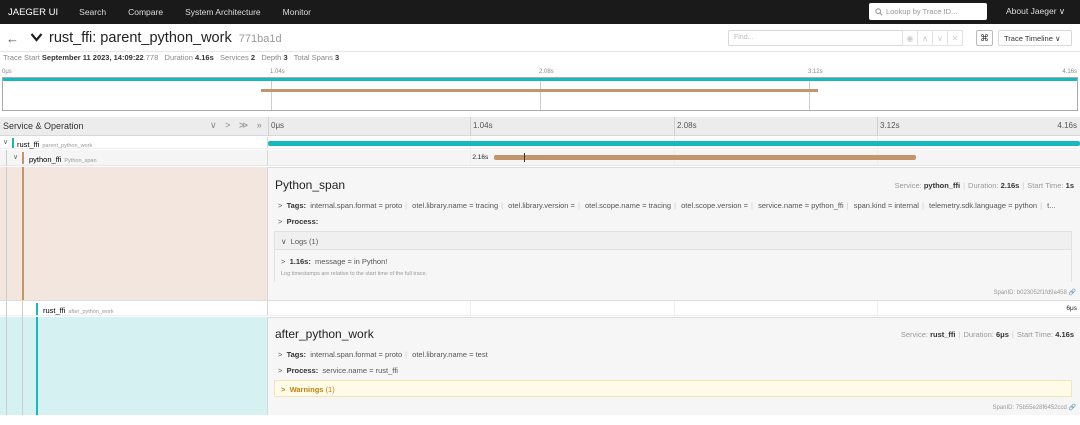 Image resolution: width=1080 pixels, height=425 pixels. What do you see at coordinates (34, 12) in the screenshot?
I see `brand-link: JAEGER UI` at bounding box center [34, 12].